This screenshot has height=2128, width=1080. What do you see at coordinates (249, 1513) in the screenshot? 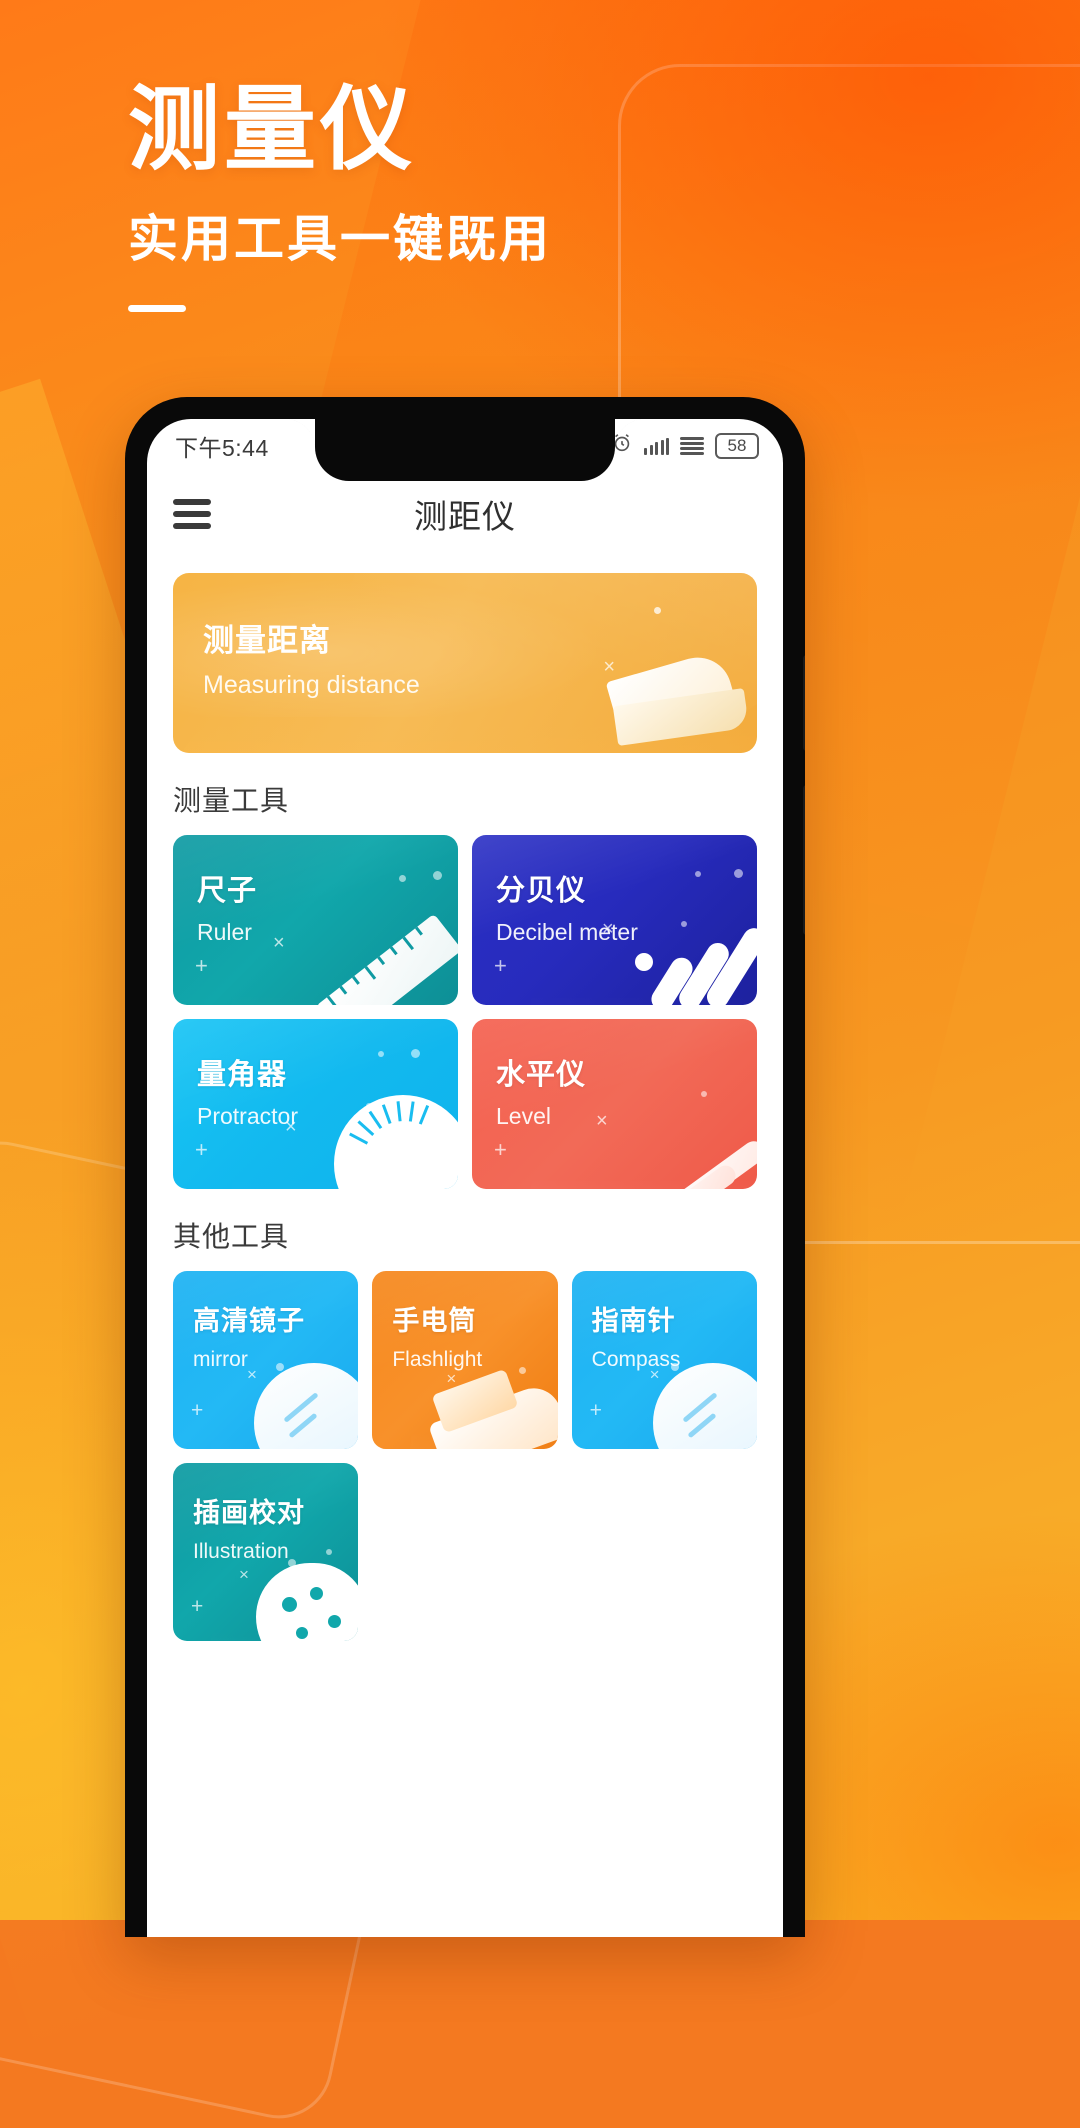
I see `card-title-cn: 插画校对` at bounding box center [249, 1513].